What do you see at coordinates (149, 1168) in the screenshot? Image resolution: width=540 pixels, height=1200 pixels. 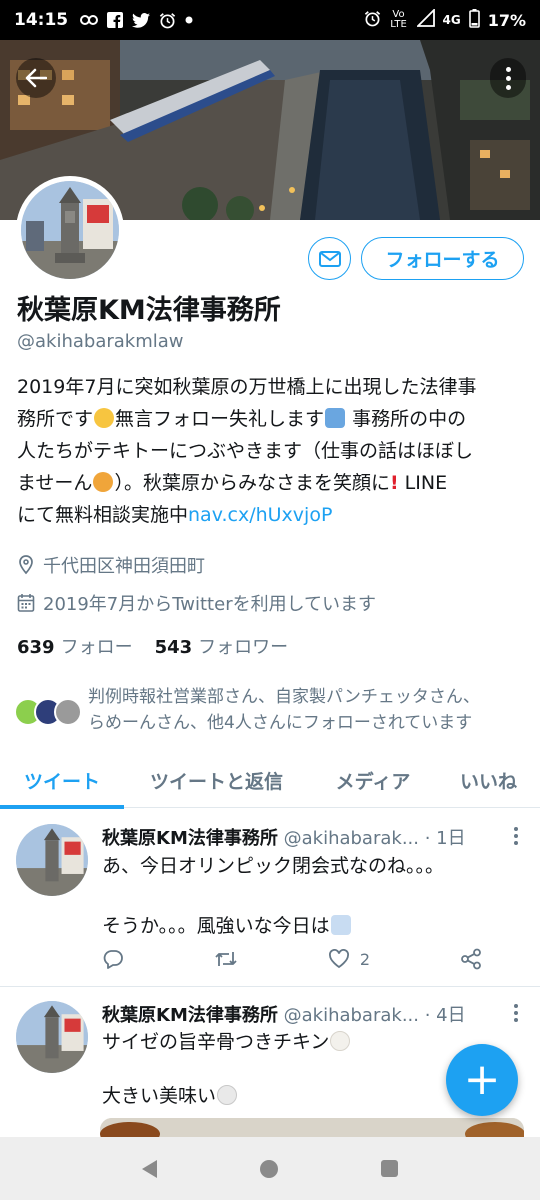 I see `nav-back-icon` at bounding box center [149, 1168].